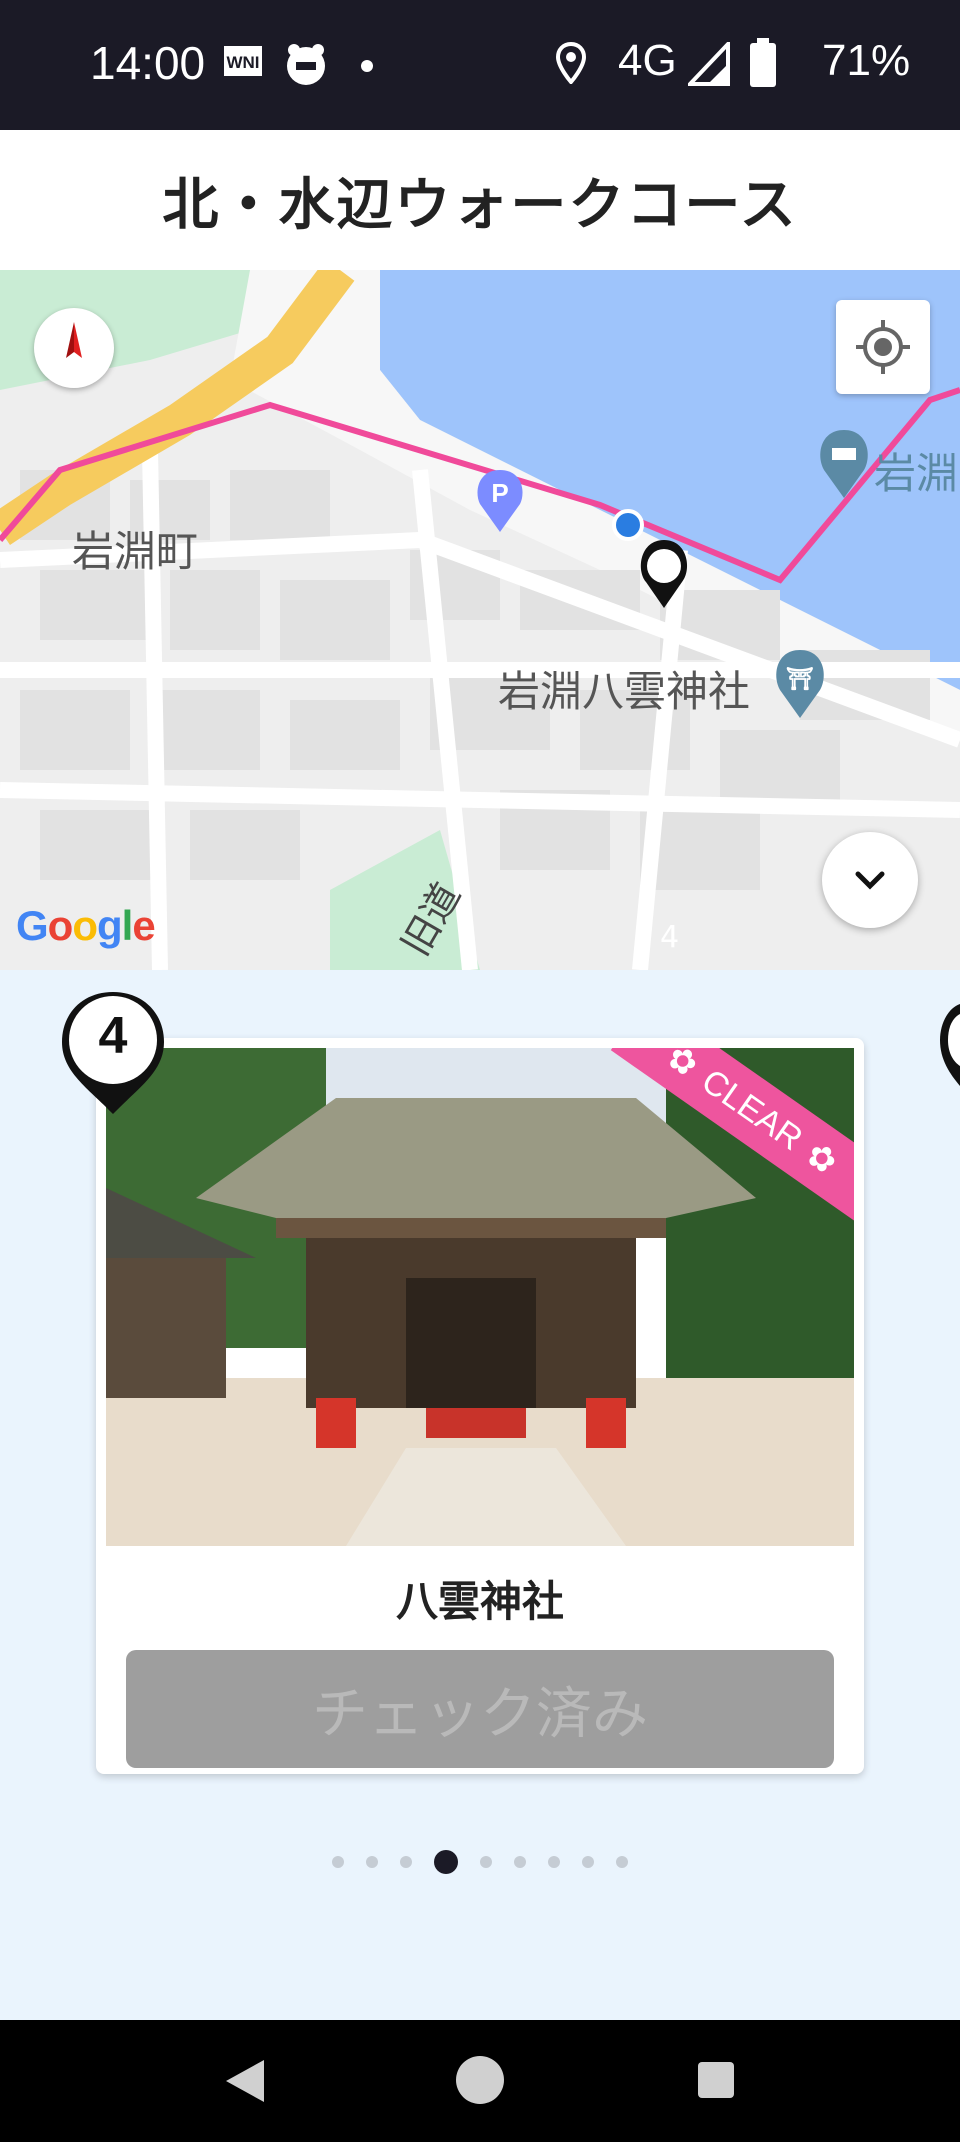 This screenshot has height=2142, width=960. Describe the element at coordinates (763, 65) in the screenshot. I see `battery-icon` at that location.